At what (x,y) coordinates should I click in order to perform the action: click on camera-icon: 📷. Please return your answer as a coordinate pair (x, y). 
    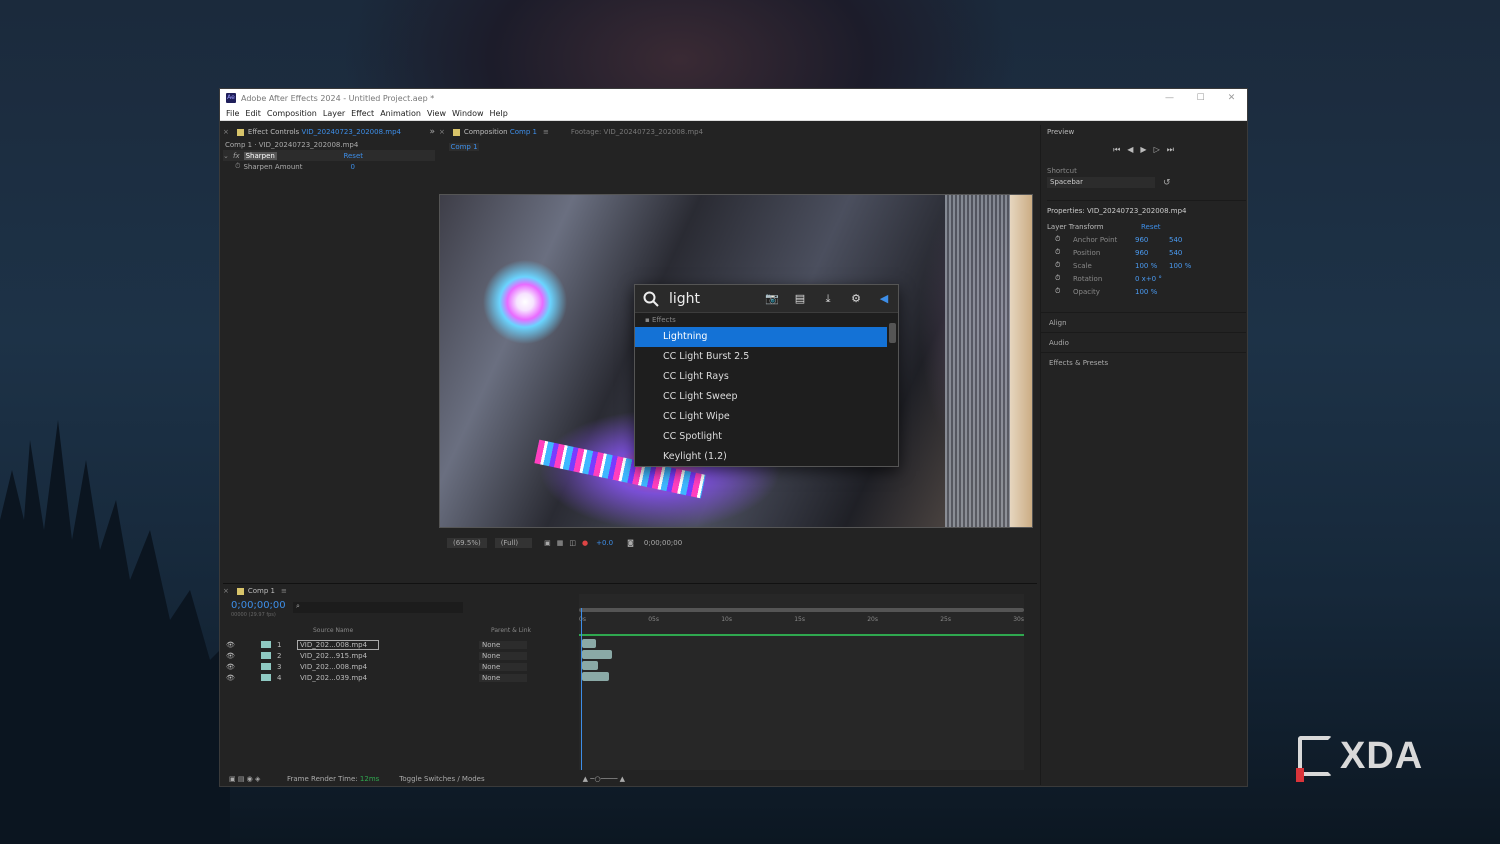
    Looking at the image, I should click on (772, 298).